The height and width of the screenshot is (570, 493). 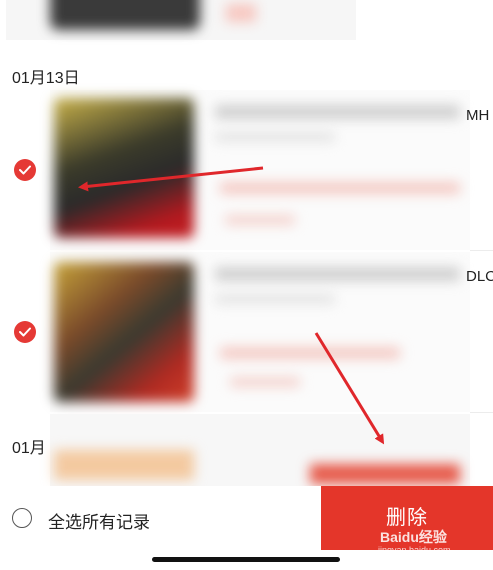 What do you see at coordinates (171, 179) in the screenshot?
I see `arrow-to-item` at bounding box center [171, 179].